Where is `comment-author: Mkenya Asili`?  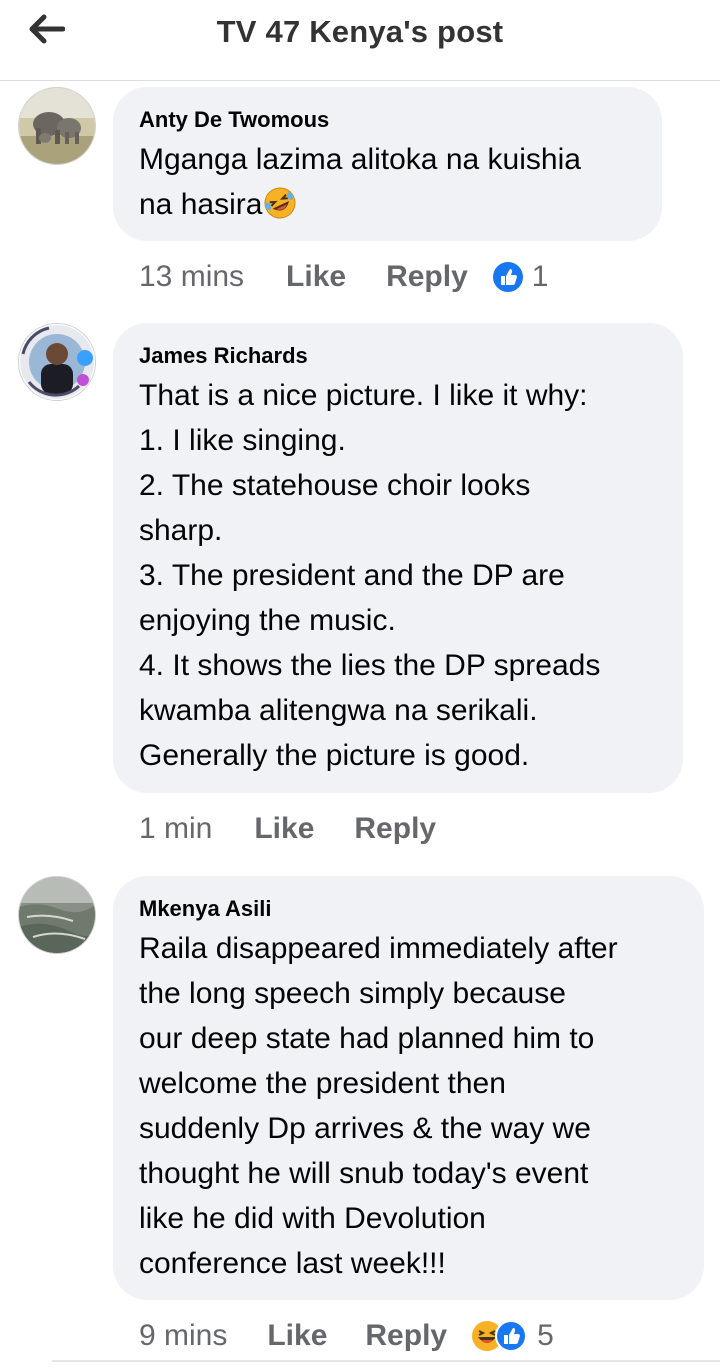 comment-author: Mkenya Asili is located at coordinates (205, 909).